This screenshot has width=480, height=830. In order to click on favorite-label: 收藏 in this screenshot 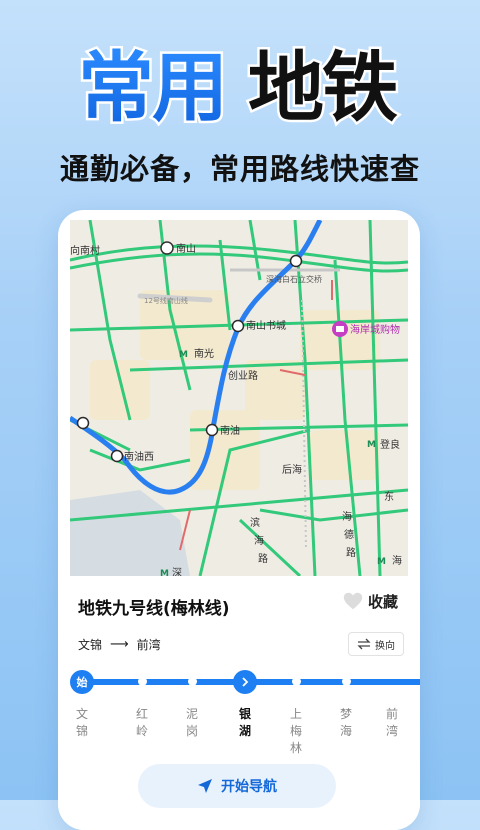, I will do `click(382, 601)`.